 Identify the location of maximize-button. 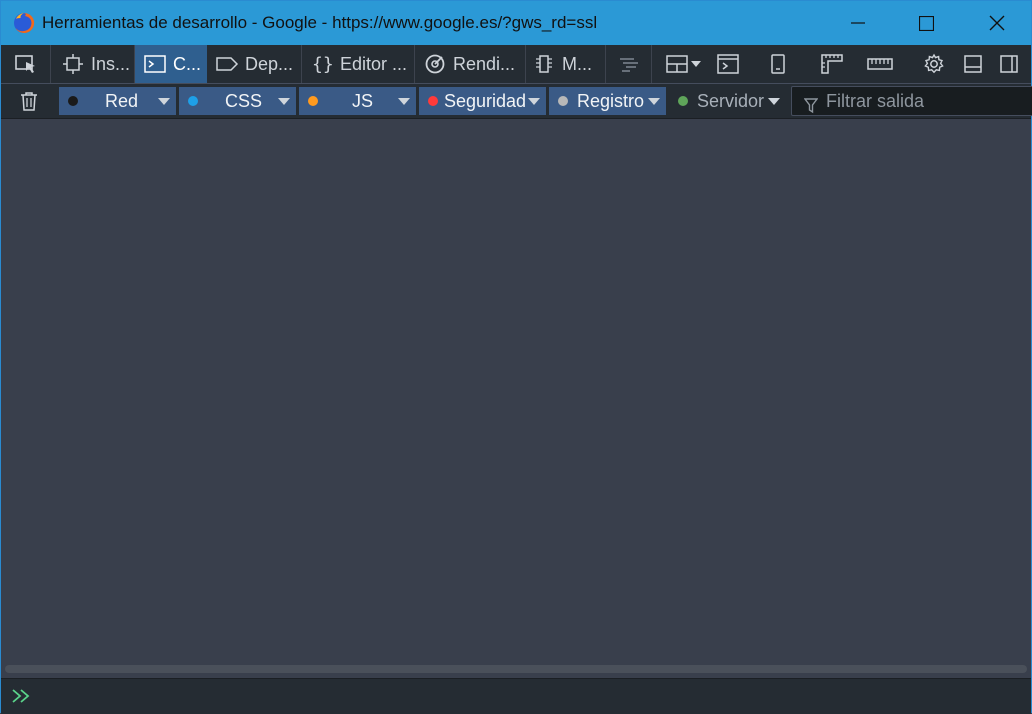
(926, 23).